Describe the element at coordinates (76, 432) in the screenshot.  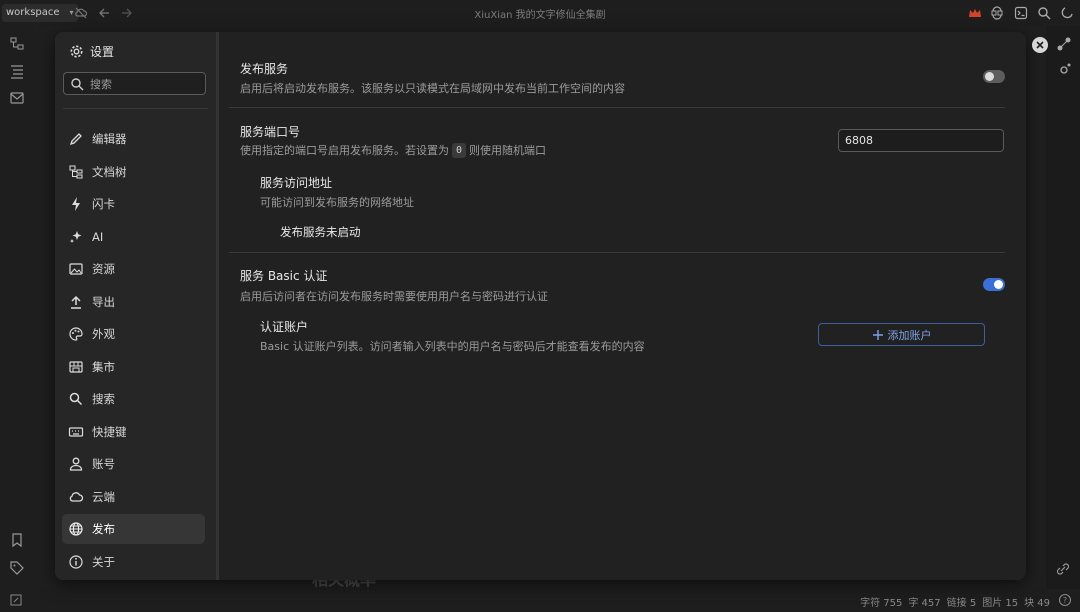
I see `keyboard-icon` at that location.